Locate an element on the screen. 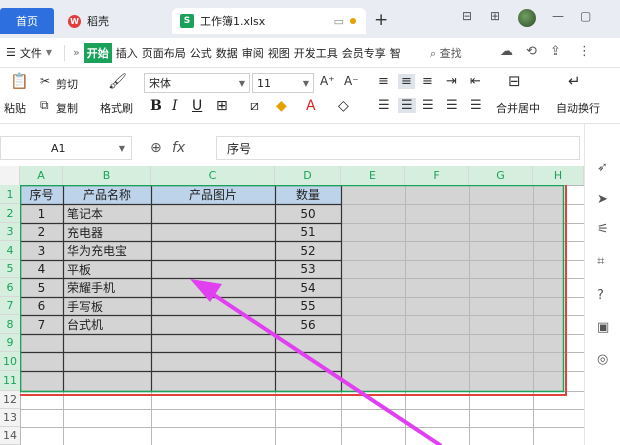 This screenshot has height=445, width=620. menu-review: 审阅 is located at coordinates (253, 53).